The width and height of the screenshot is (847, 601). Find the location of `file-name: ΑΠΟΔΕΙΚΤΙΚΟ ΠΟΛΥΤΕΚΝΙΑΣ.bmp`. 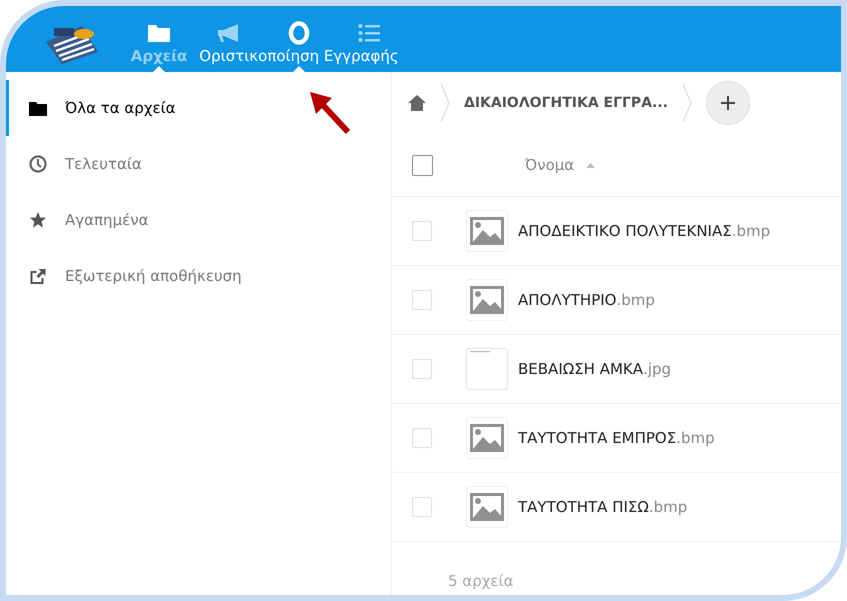

file-name: ΑΠΟΔΕΙΚΤΙΚΟ ΠΟΛΥΤΕΚΝΙΑΣ.bmp is located at coordinates (644, 231).